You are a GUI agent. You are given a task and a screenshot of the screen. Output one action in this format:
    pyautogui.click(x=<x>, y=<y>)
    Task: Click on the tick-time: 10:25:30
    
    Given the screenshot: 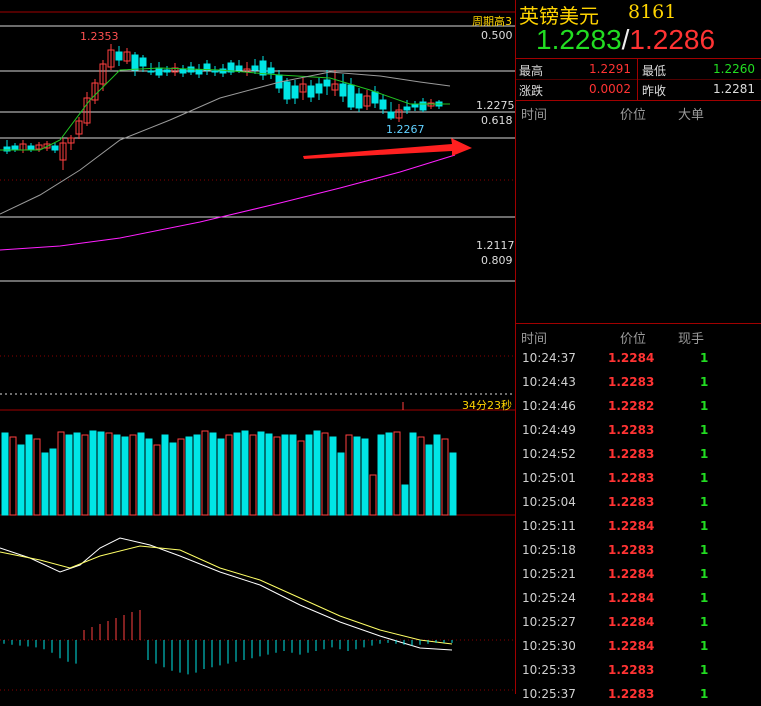 What is the action you would take?
    pyautogui.click(x=549, y=646)
    